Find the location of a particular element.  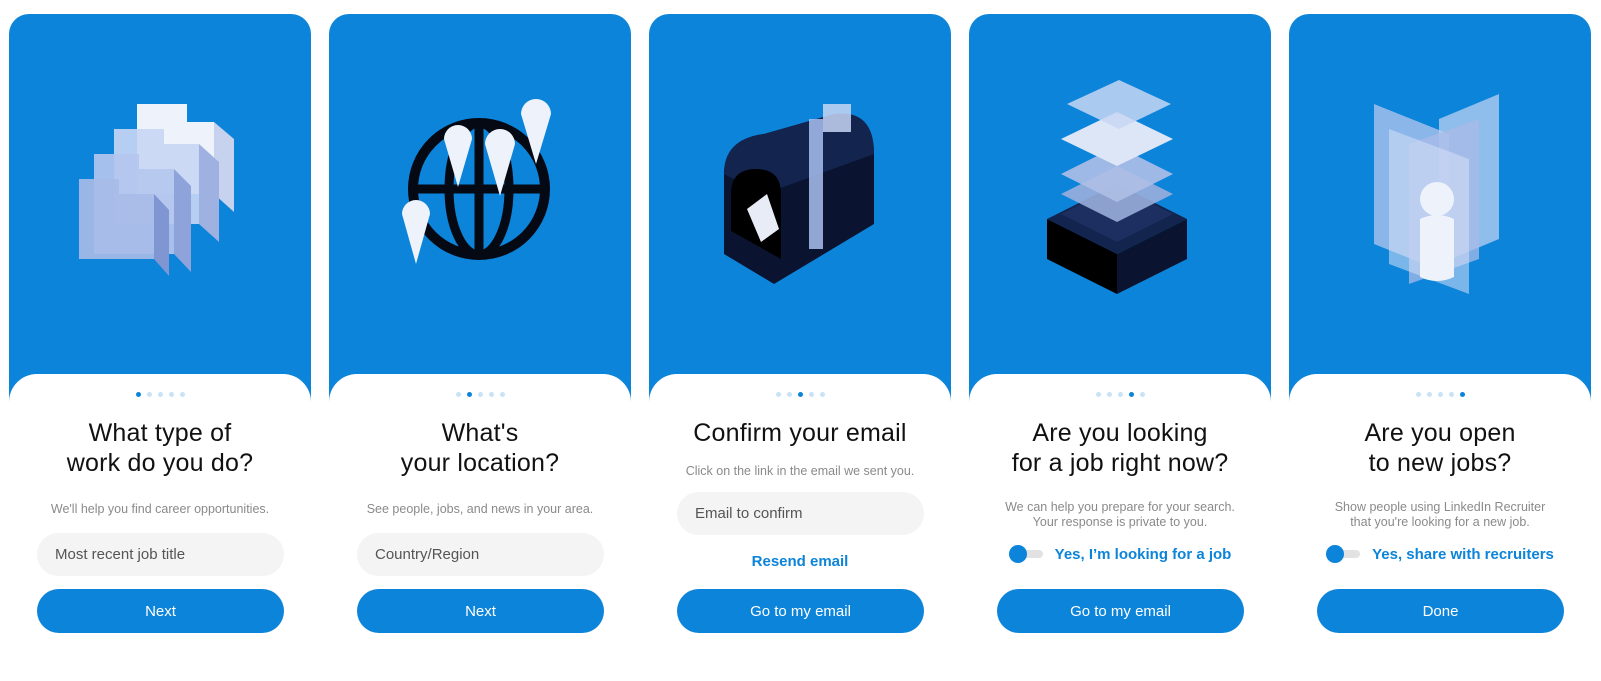

country-region-input: Country/Region is located at coordinates (480, 554).